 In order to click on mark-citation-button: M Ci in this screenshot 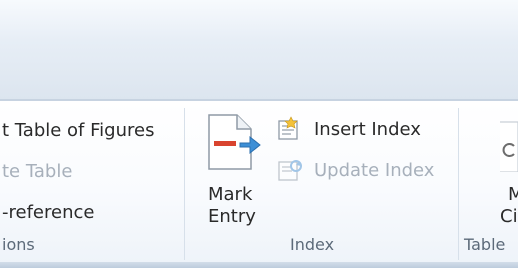, I will do `click(494, 171)`.